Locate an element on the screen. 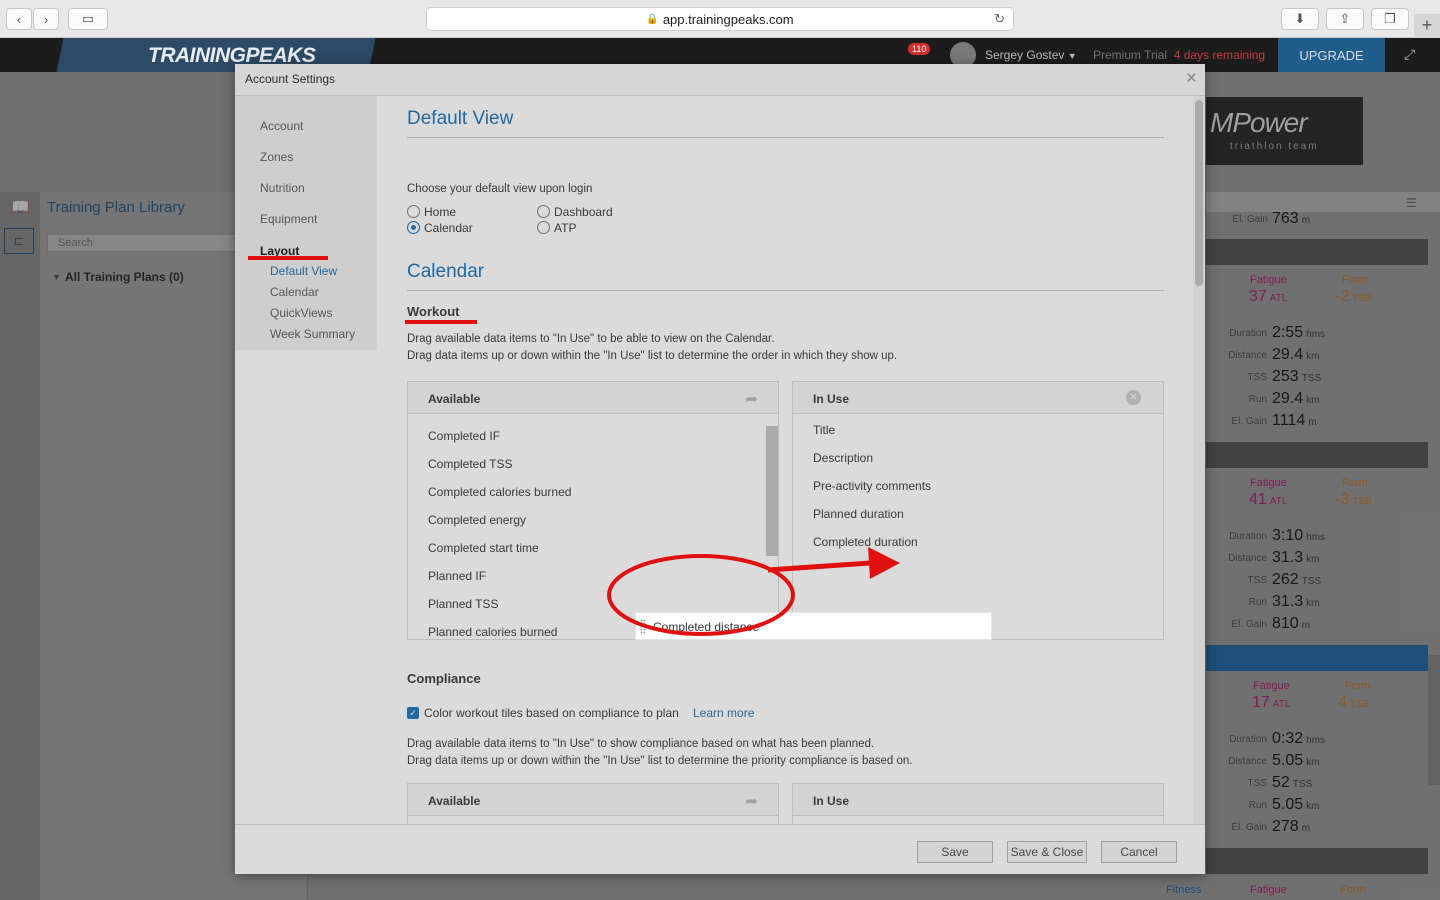  upgrade-button: UPGRADE is located at coordinates (1331, 55).